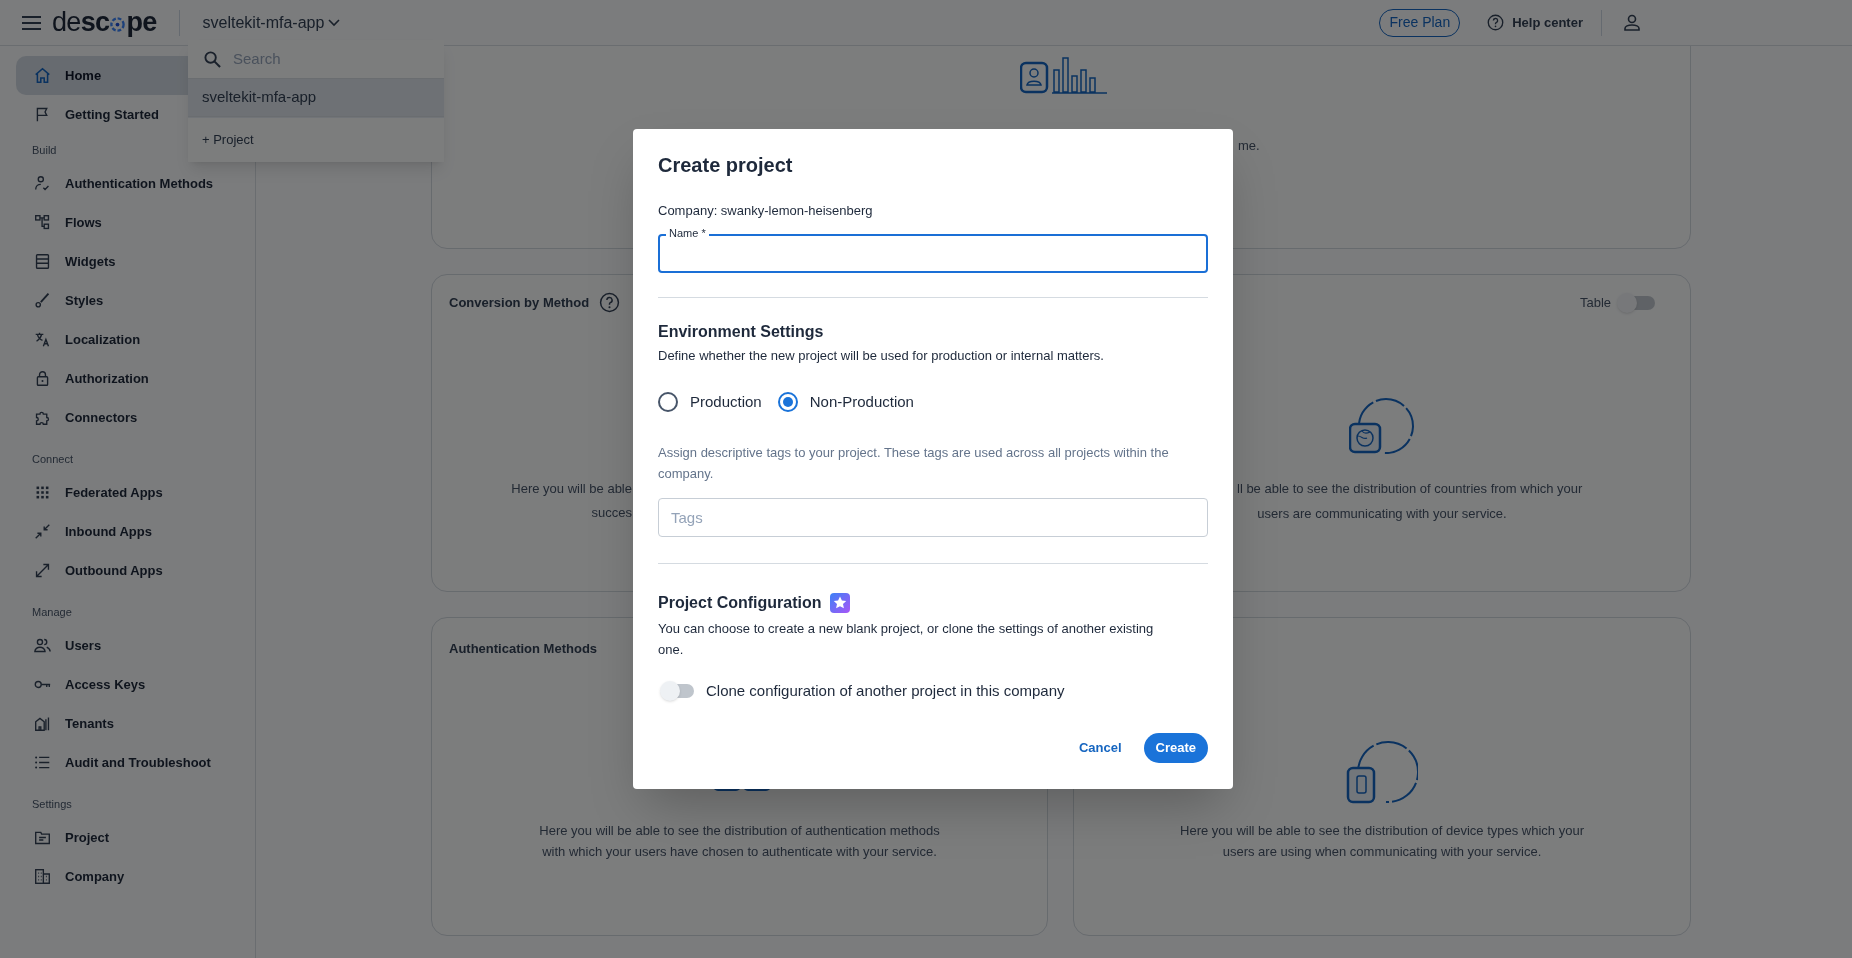  I want to click on card-description: users are communicating with your service., so click(1382, 513).